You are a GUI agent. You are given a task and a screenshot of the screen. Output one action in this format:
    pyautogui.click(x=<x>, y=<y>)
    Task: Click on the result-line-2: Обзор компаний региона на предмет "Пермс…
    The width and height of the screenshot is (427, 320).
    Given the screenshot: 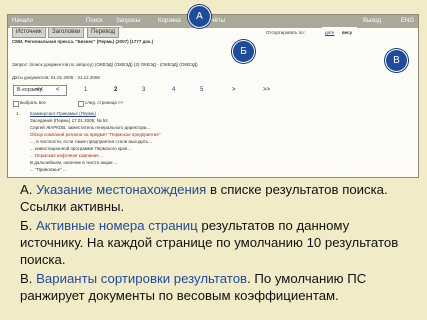 What is the action you would take?
    pyautogui.click(x=95, y=134)
    